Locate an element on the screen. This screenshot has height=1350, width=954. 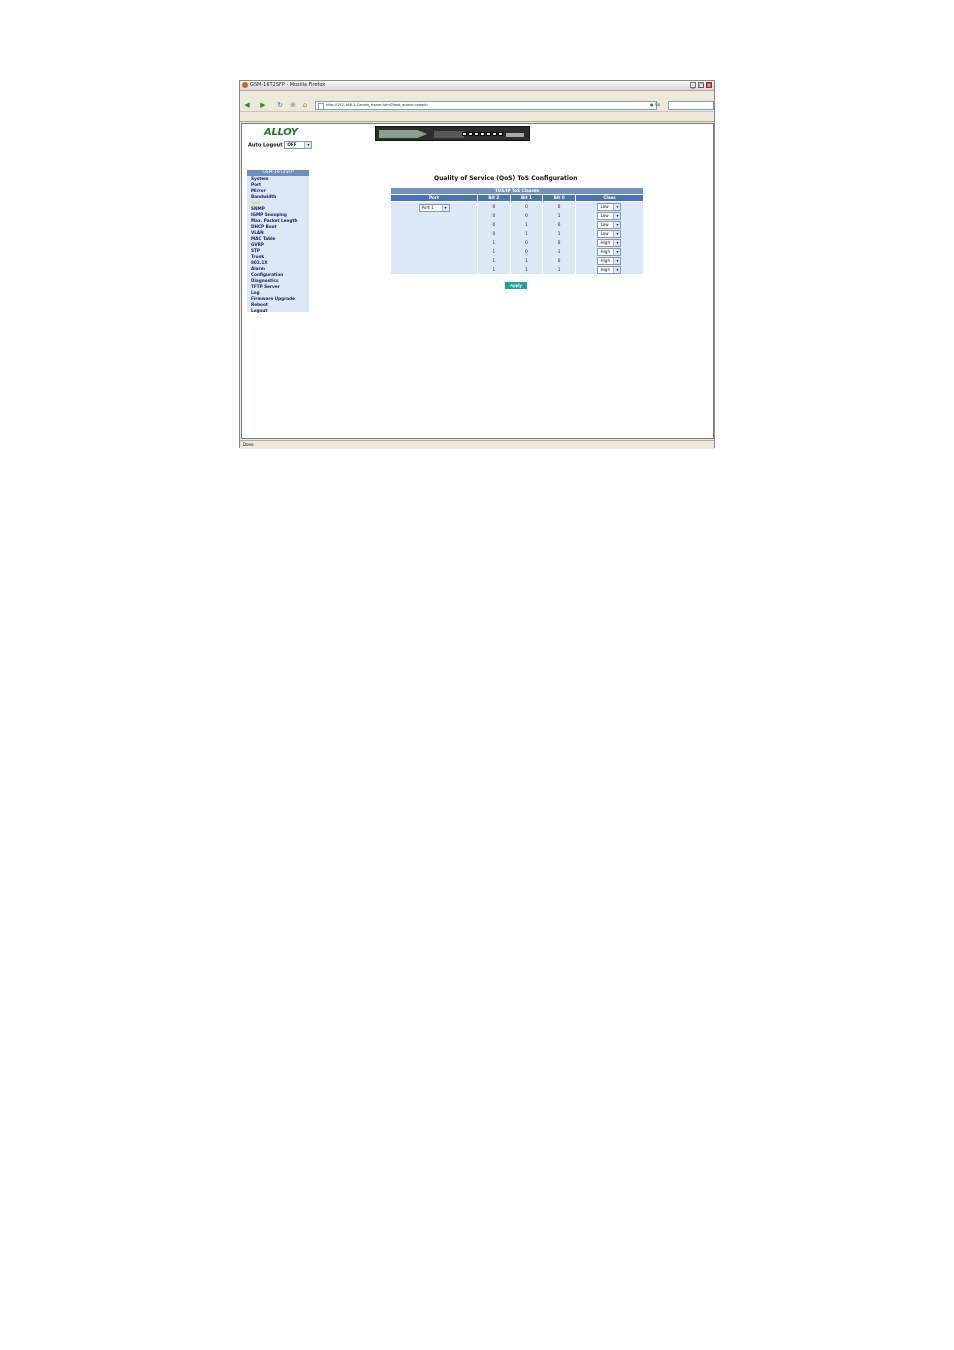
port-select: Port 1 ▾ is located at coordinates (434, 208).